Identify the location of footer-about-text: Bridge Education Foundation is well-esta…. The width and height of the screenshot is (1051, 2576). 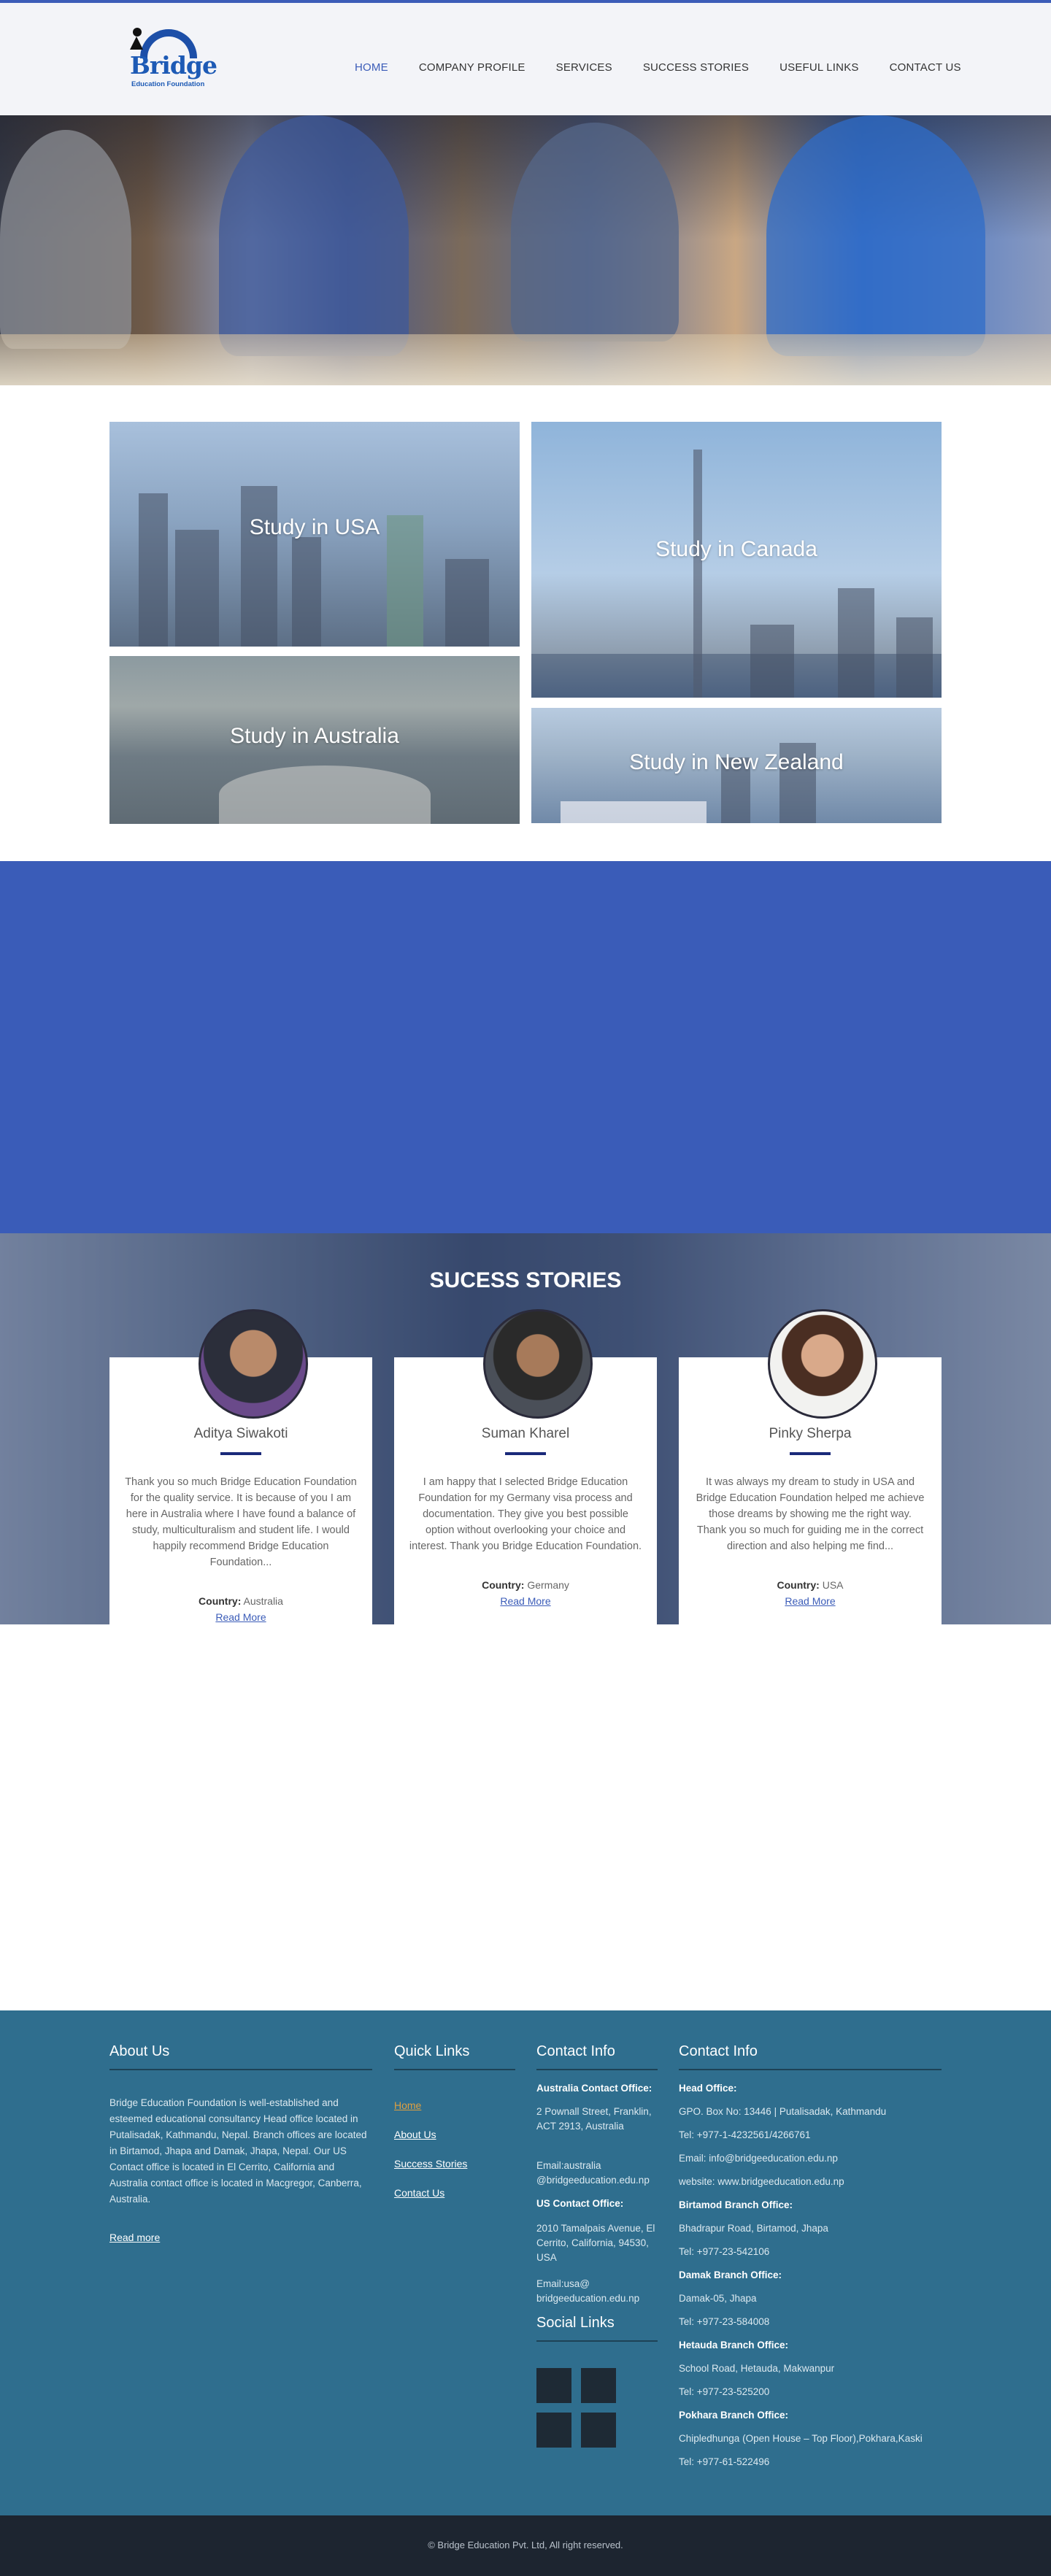
(238, 2151).